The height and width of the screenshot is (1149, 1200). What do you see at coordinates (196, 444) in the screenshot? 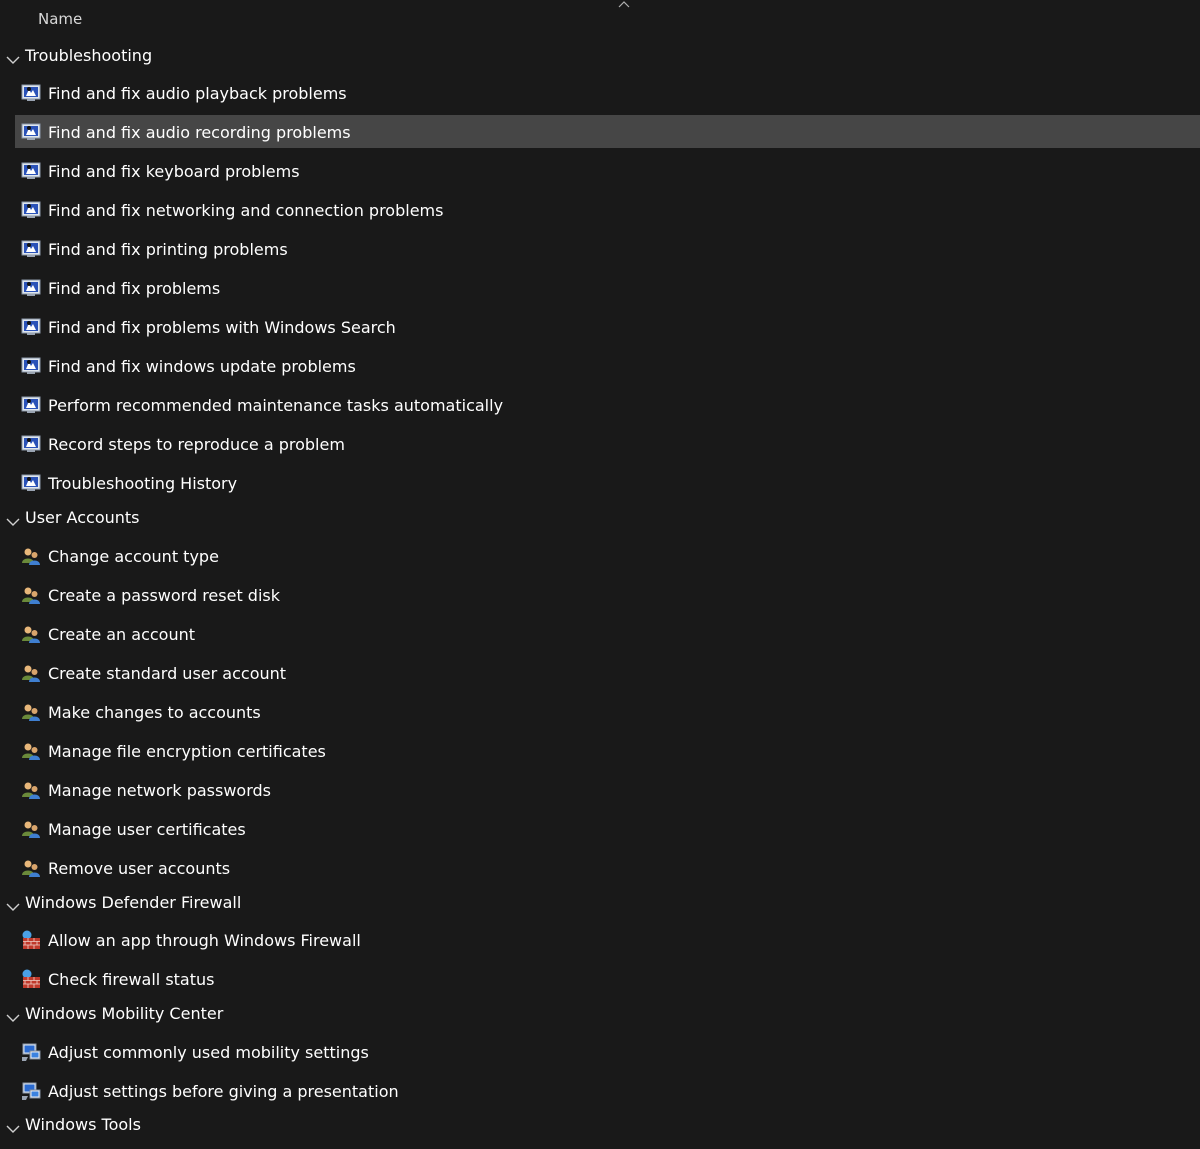
I see `list-item-label: Record steps to reproduce a problem` at bounding box center [196, 444].